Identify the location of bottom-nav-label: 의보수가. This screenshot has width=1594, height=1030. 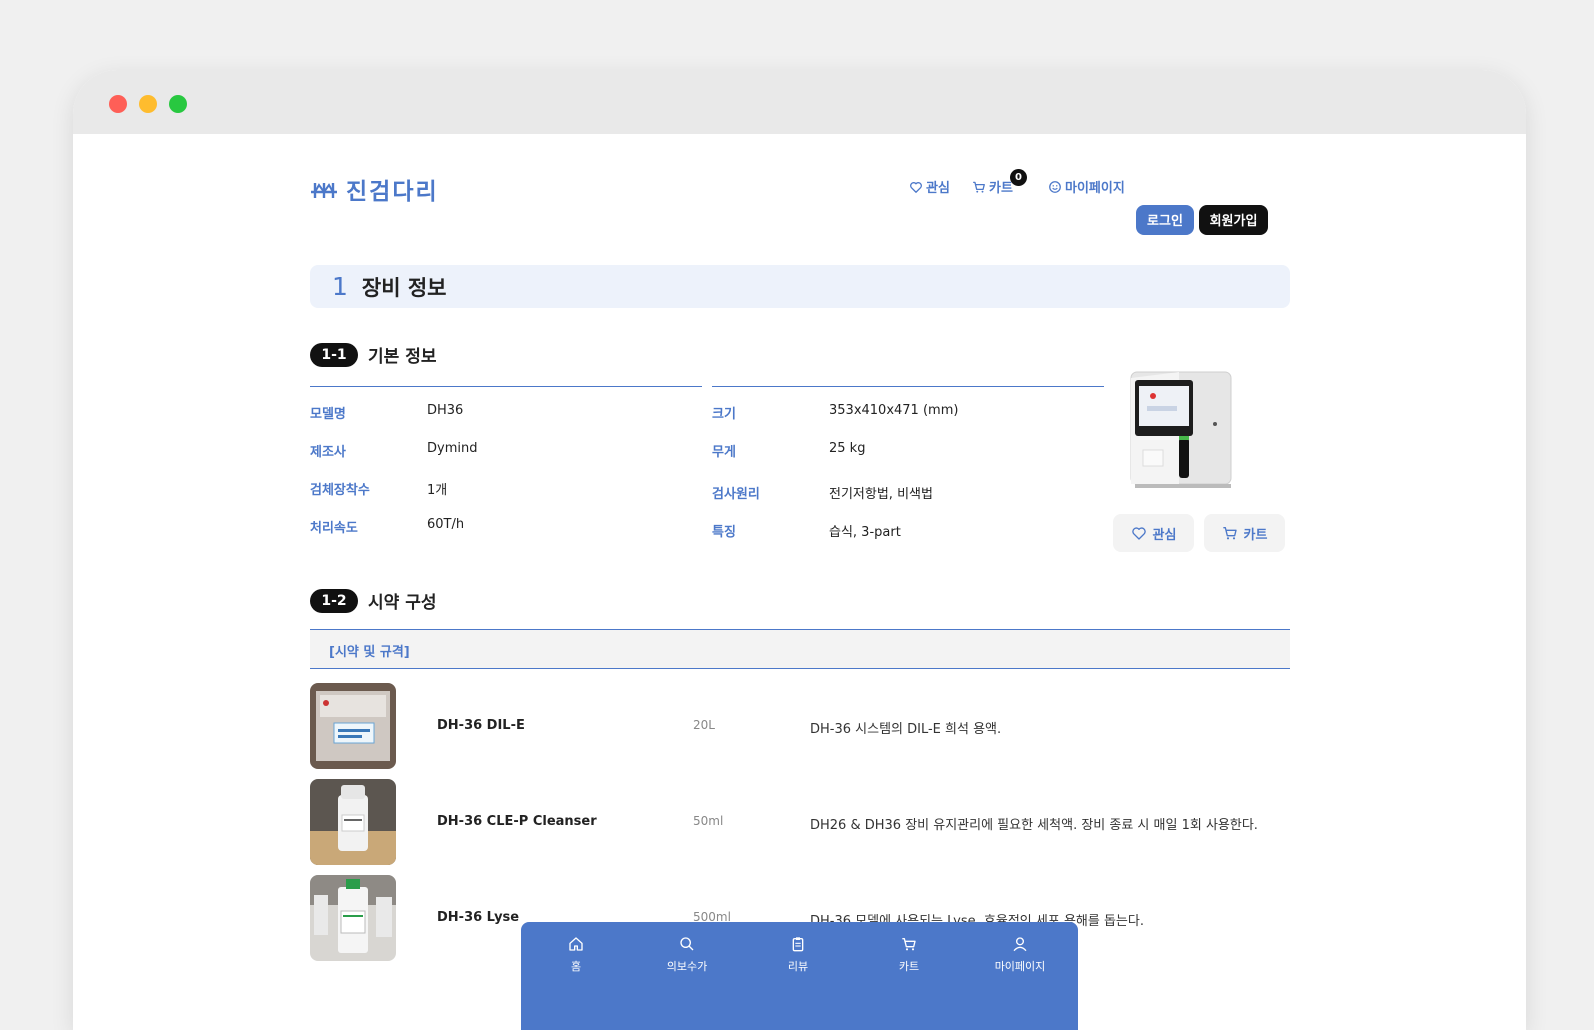
(687, 966).